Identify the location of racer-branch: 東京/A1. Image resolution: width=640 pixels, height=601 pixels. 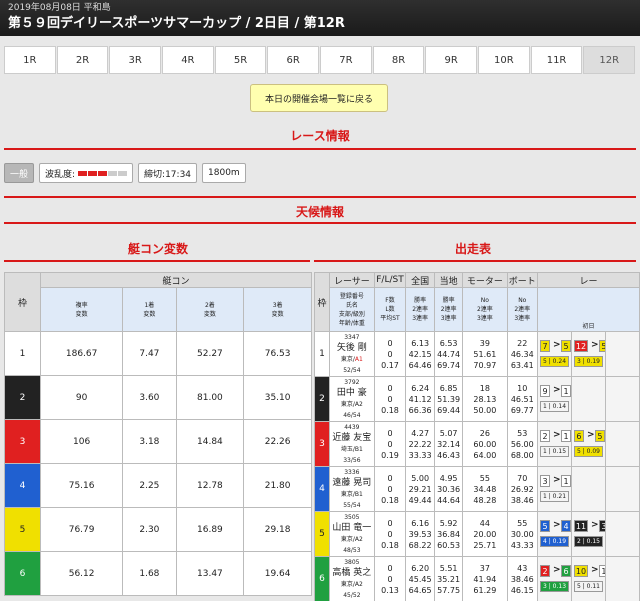
(351, 359).